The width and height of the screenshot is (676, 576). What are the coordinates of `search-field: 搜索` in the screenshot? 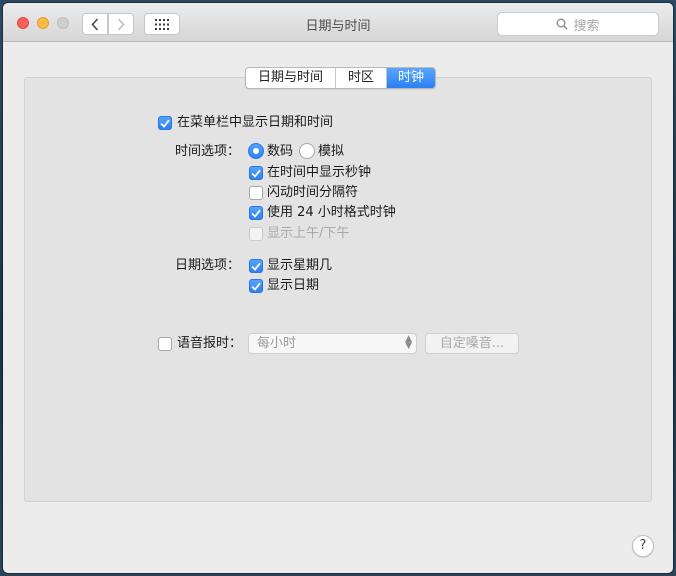 It's located at (578, 24).